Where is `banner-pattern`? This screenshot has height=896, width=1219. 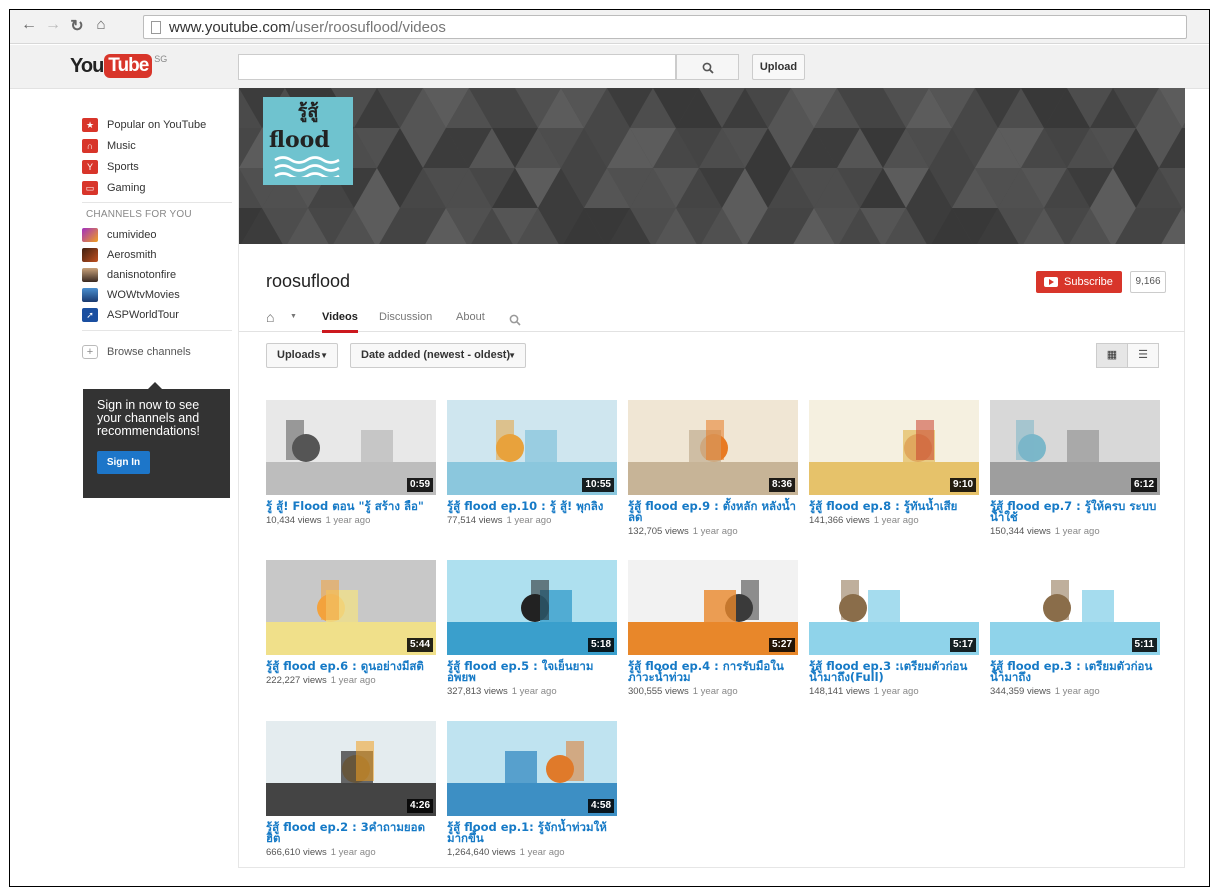
banner-pattern is located at coordinates (712, 166).